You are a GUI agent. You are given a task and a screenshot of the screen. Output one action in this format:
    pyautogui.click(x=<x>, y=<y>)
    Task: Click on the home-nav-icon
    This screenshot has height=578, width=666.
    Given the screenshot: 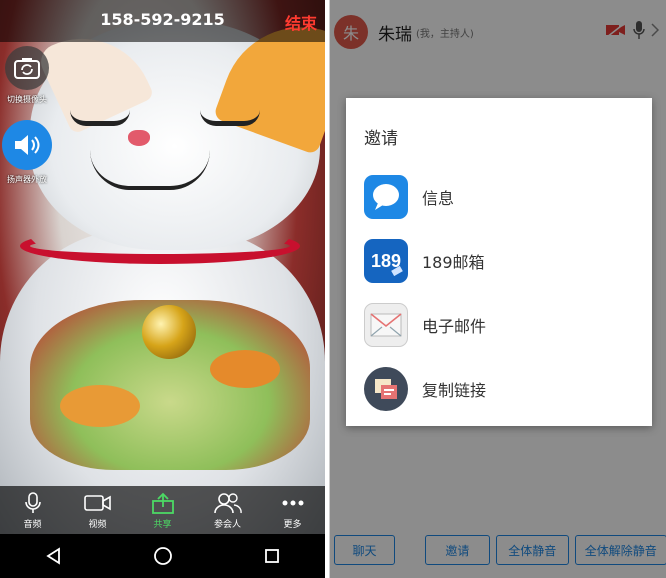 What is the action you would take?
    pyautogui.click(x=163, y=556)
    